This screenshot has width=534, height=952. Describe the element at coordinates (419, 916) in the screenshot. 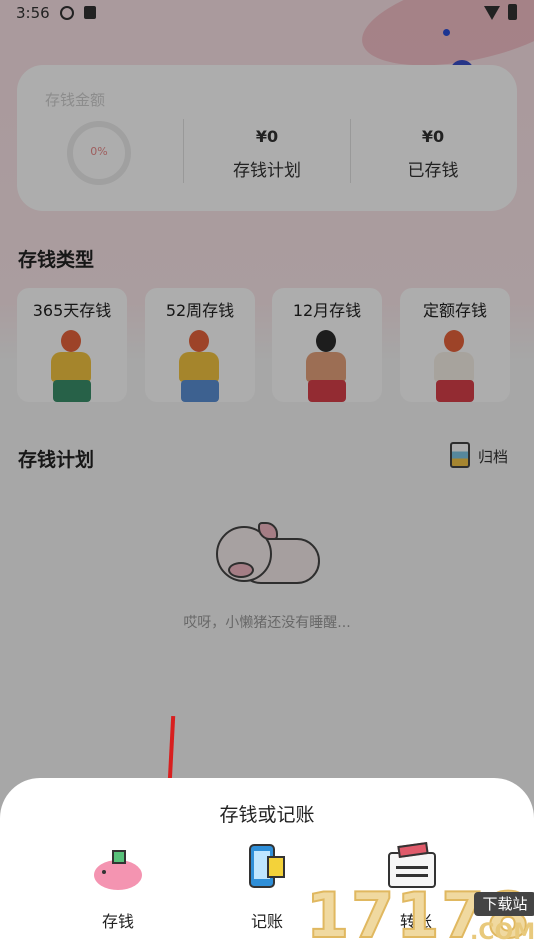

I see `watermark: 17178 下载站 .COM` at that location.